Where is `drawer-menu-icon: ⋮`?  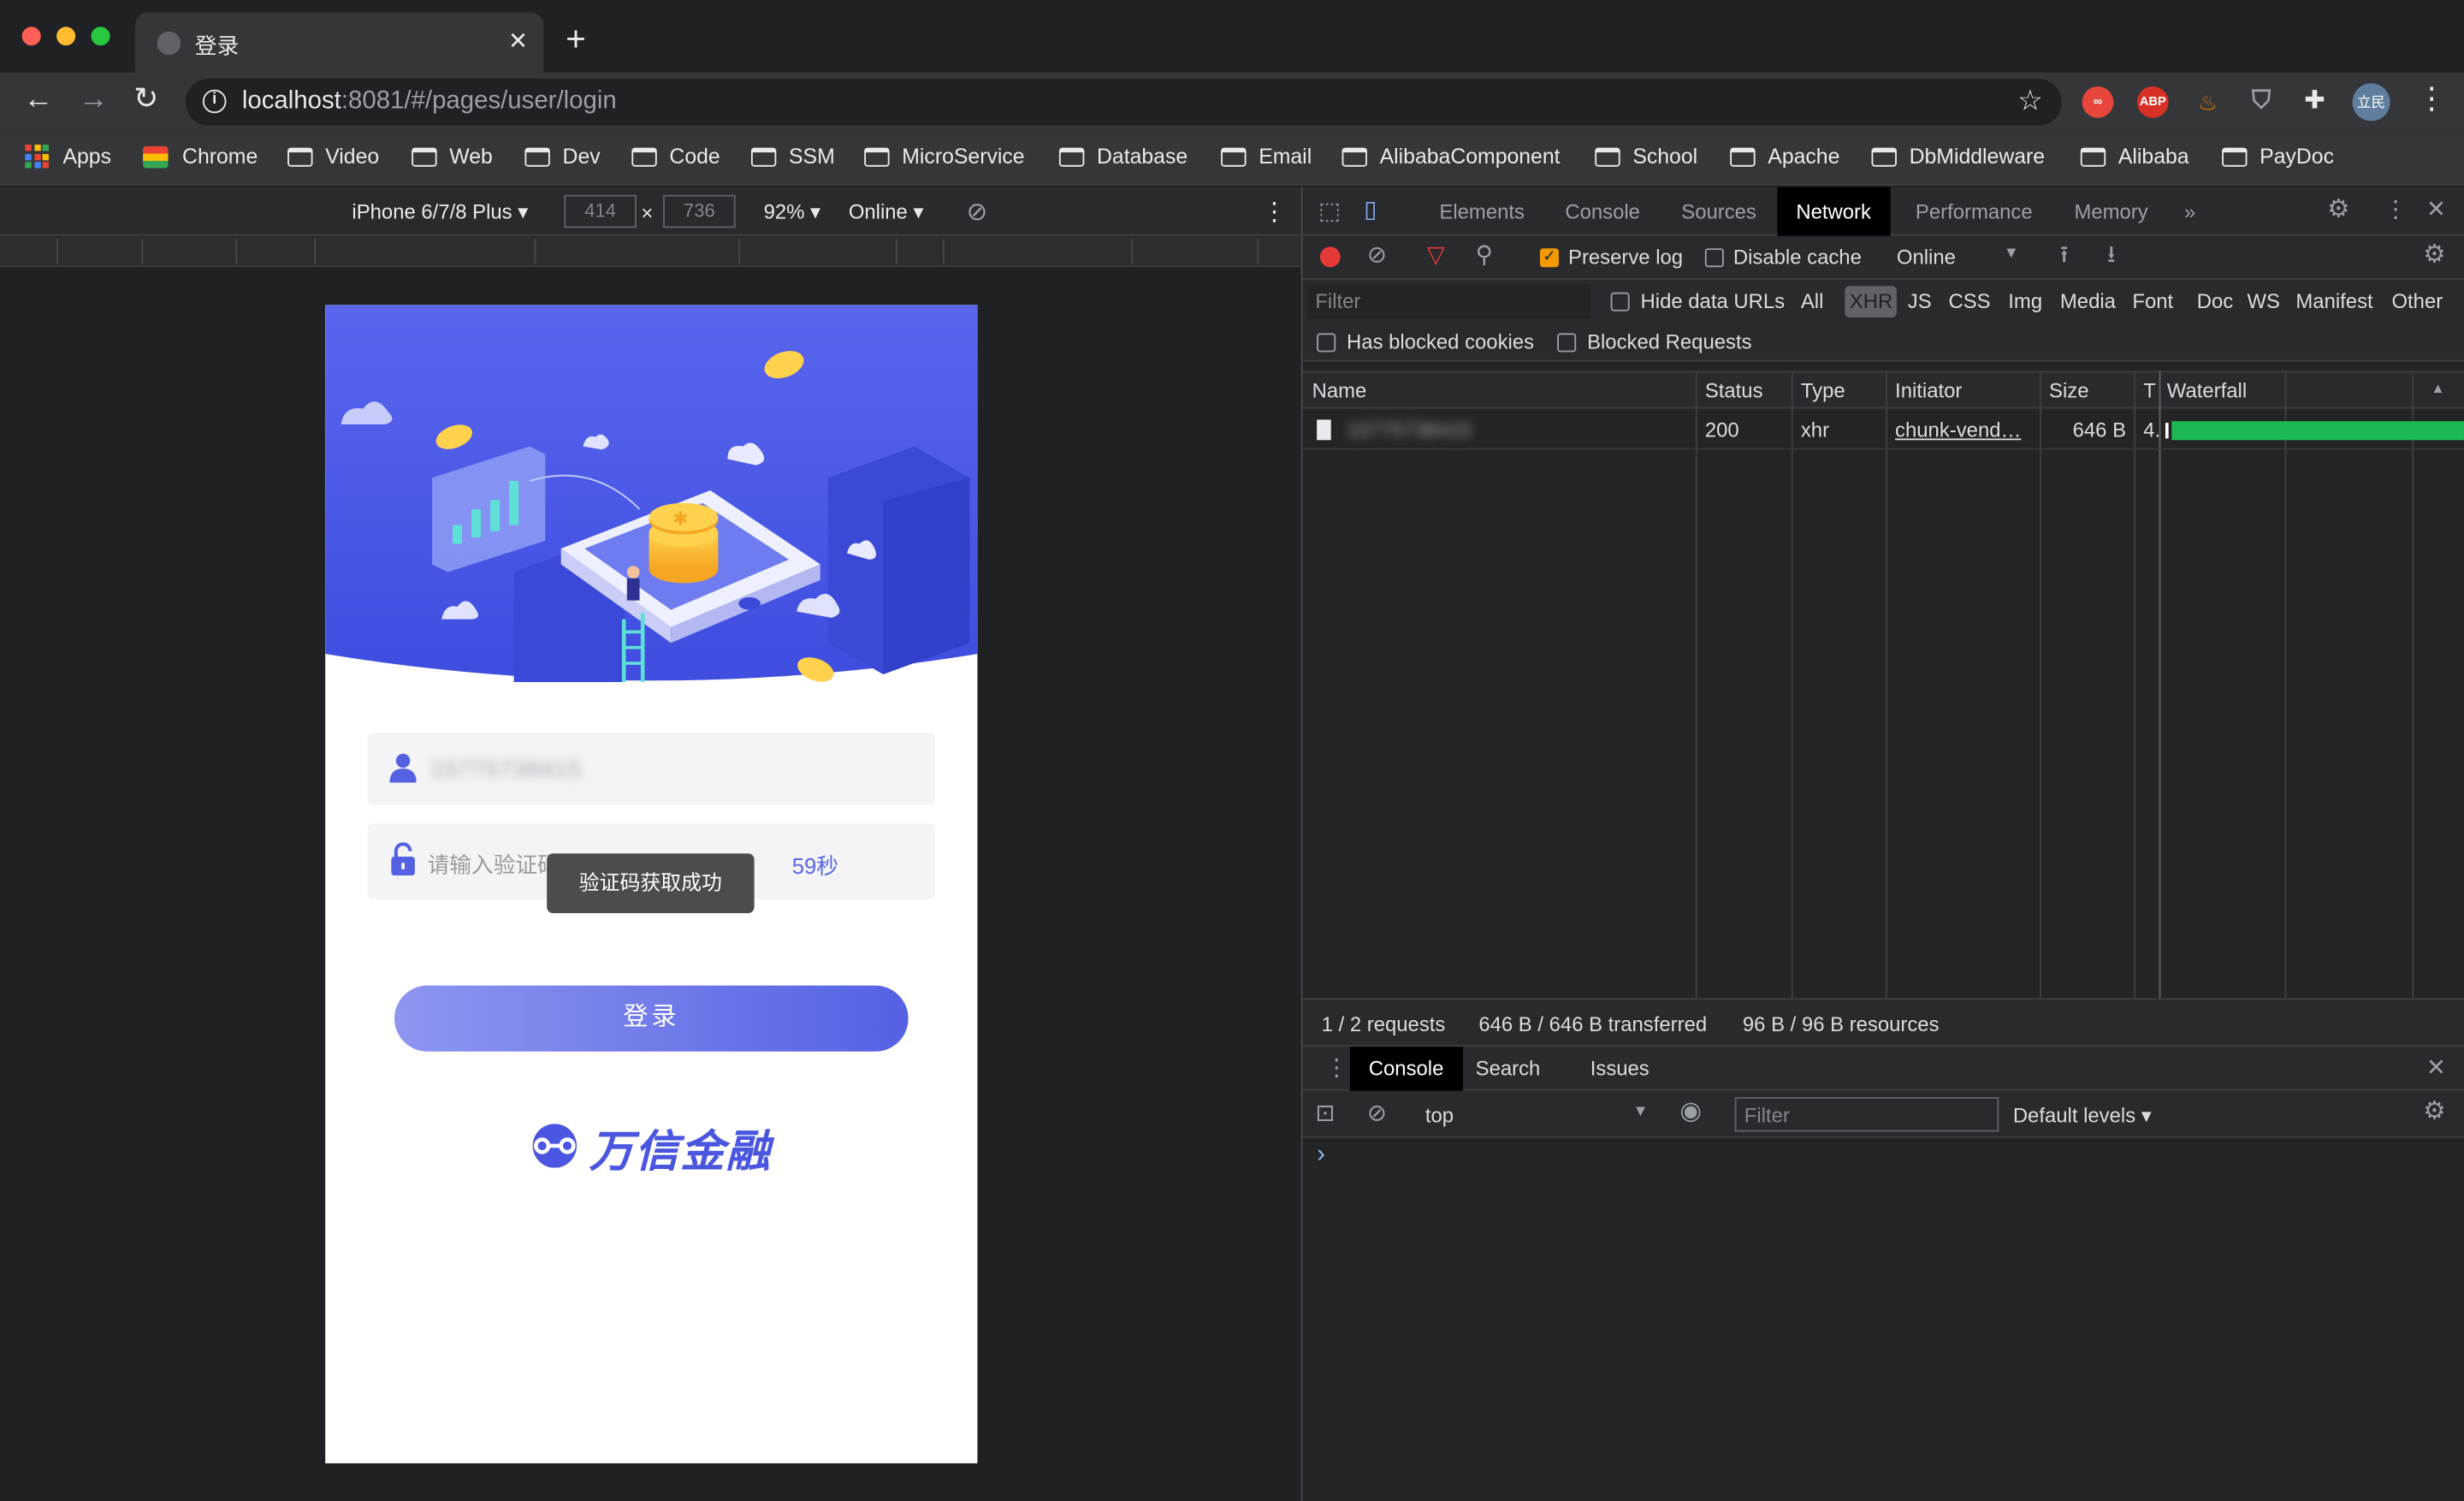 drawer-menu-icon: ⋮ is located at coordinates (1336, 1068).